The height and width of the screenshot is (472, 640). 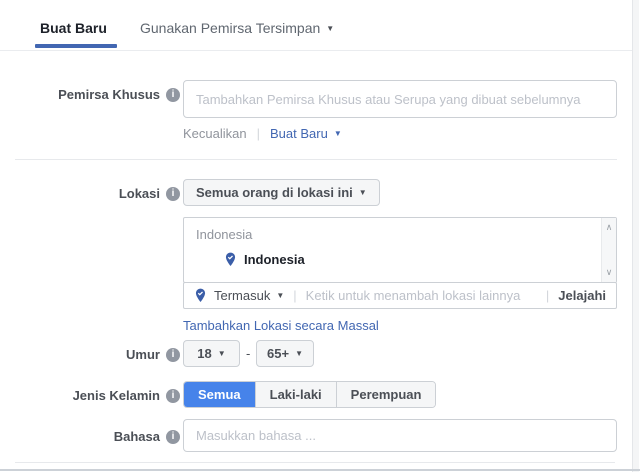 What do you see at coordinates (609, 272) in the screenshot?
I see `chevron-down-icon: ∨` at bounding box center [609, 272].